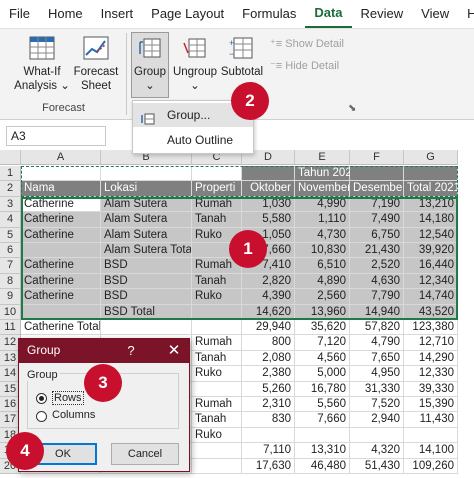 Image resolution: width=474 pixels, height=478 pixels. What do you see at coordinates (146, 312) in the screenshot?
I see `cell-b10: BSD Total` at bounding box center [146, 312].